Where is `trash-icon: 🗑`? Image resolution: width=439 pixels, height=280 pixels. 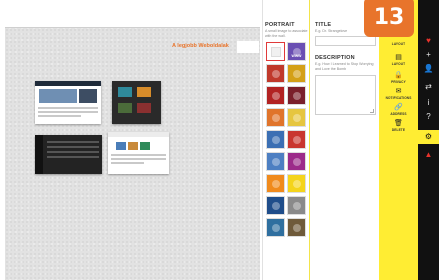
trash-icon: 🗑 is located at coordinates (398, 123).